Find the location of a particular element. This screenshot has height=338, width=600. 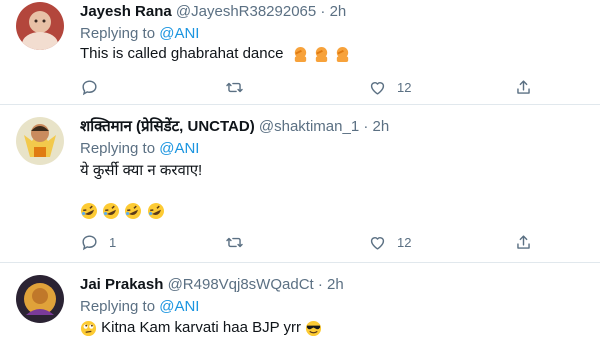

tweet-header: Jayesh Rana @JayeshR38292065 · 2h is located at coordinates (213, 12).